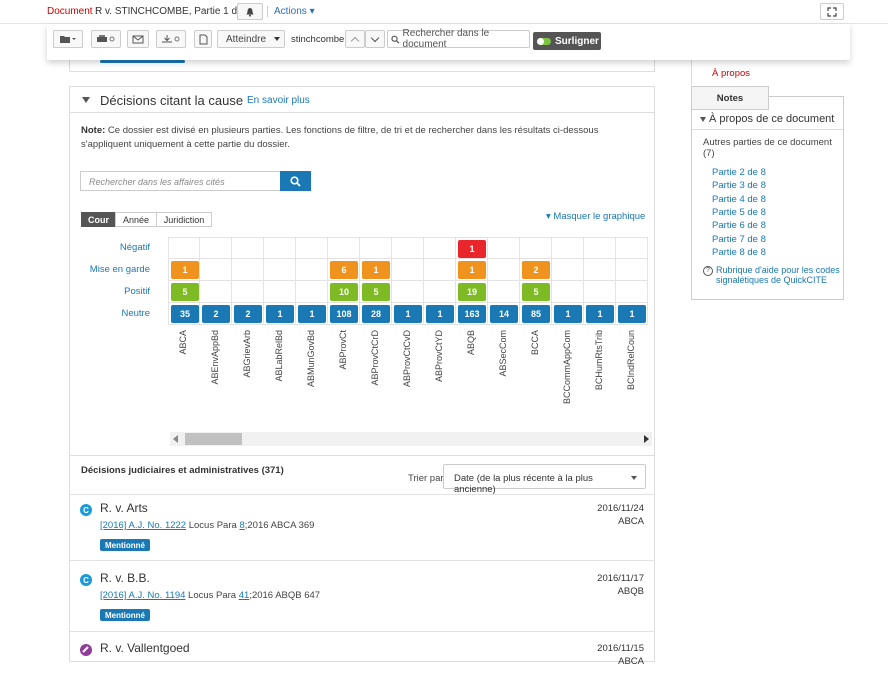 The width and height of the screenshot is (888, 699). I want to click on citation-link: [2016] A.J. No. 1222, so click(143, 525).